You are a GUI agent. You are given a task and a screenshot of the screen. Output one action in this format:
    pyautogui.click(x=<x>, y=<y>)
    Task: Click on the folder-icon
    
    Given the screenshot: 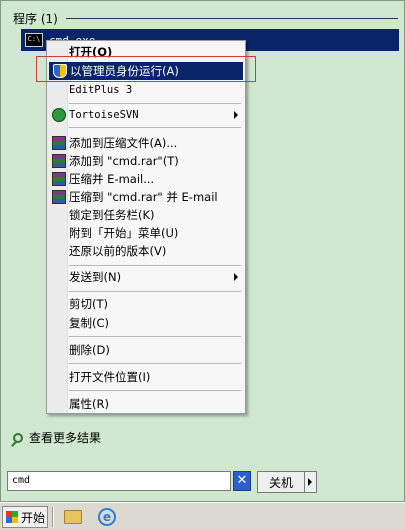 What is the action you would take?
    pyautogui.click(x=73, y=517)
    